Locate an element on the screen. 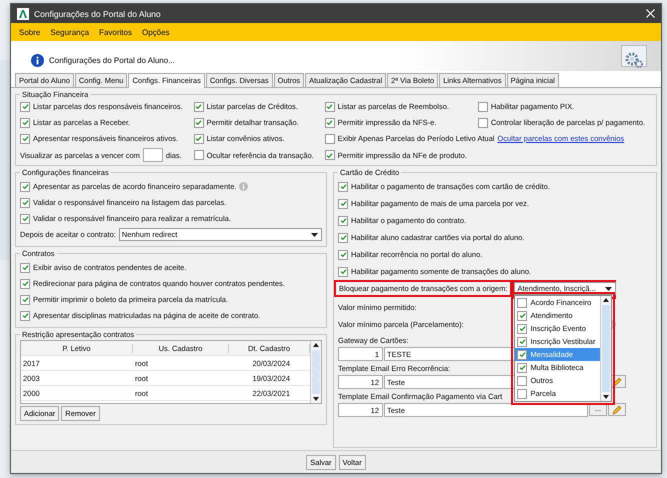  edit-button is located at coordinates (617, 409).